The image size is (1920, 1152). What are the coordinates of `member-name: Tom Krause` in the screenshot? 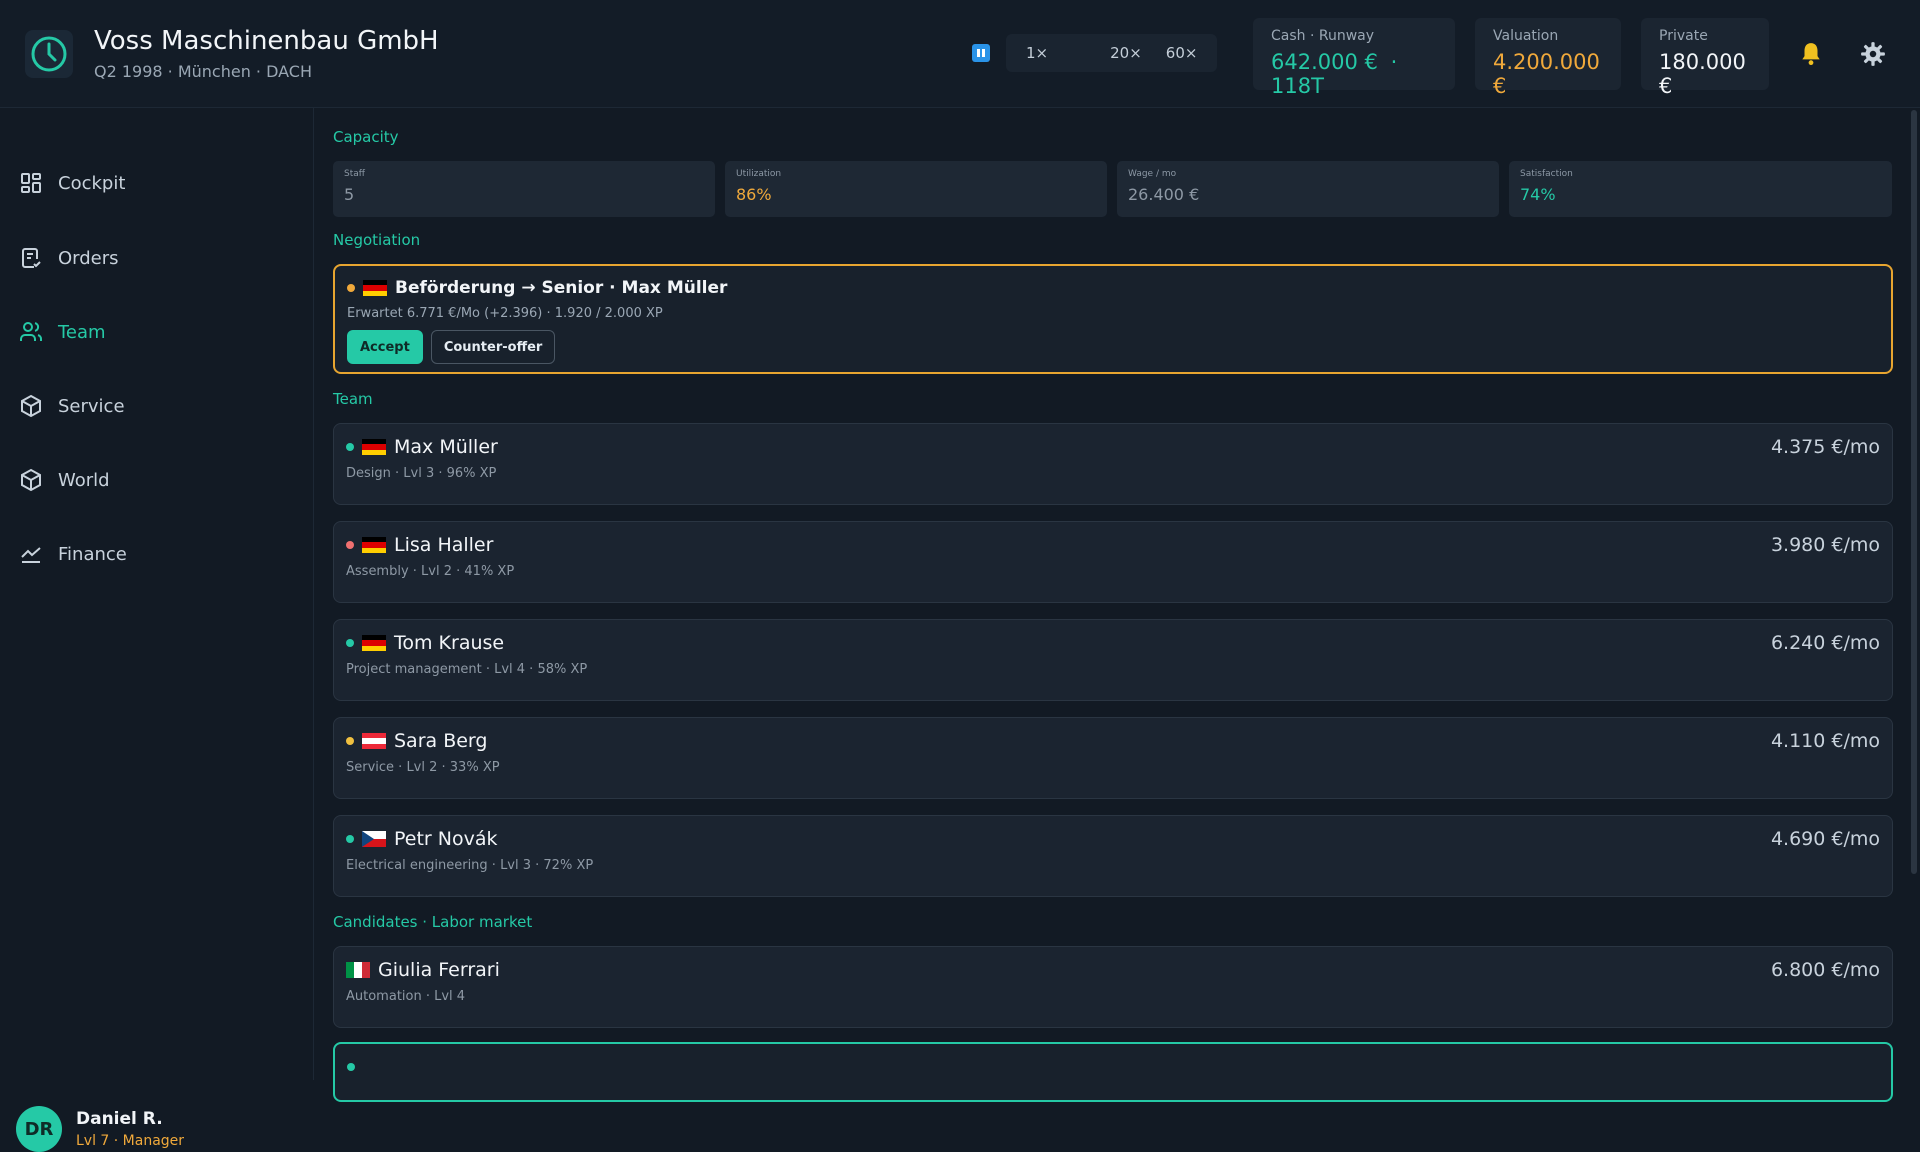 It's located at (449, 643).